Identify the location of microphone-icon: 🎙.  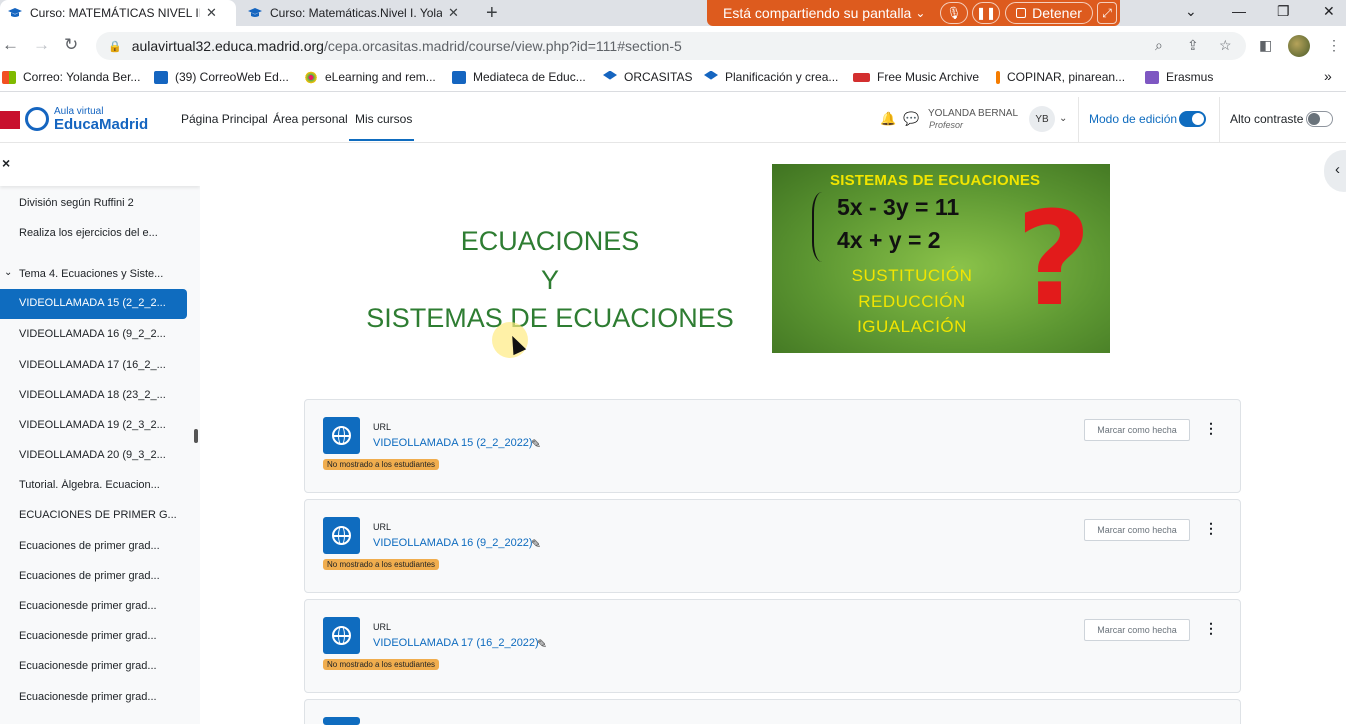
(954, 13).